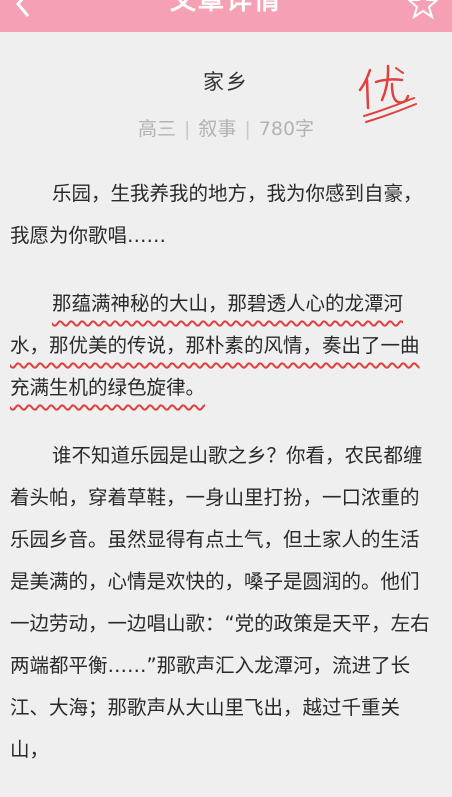  I want to click on grade-stamp, so click(388, 95).